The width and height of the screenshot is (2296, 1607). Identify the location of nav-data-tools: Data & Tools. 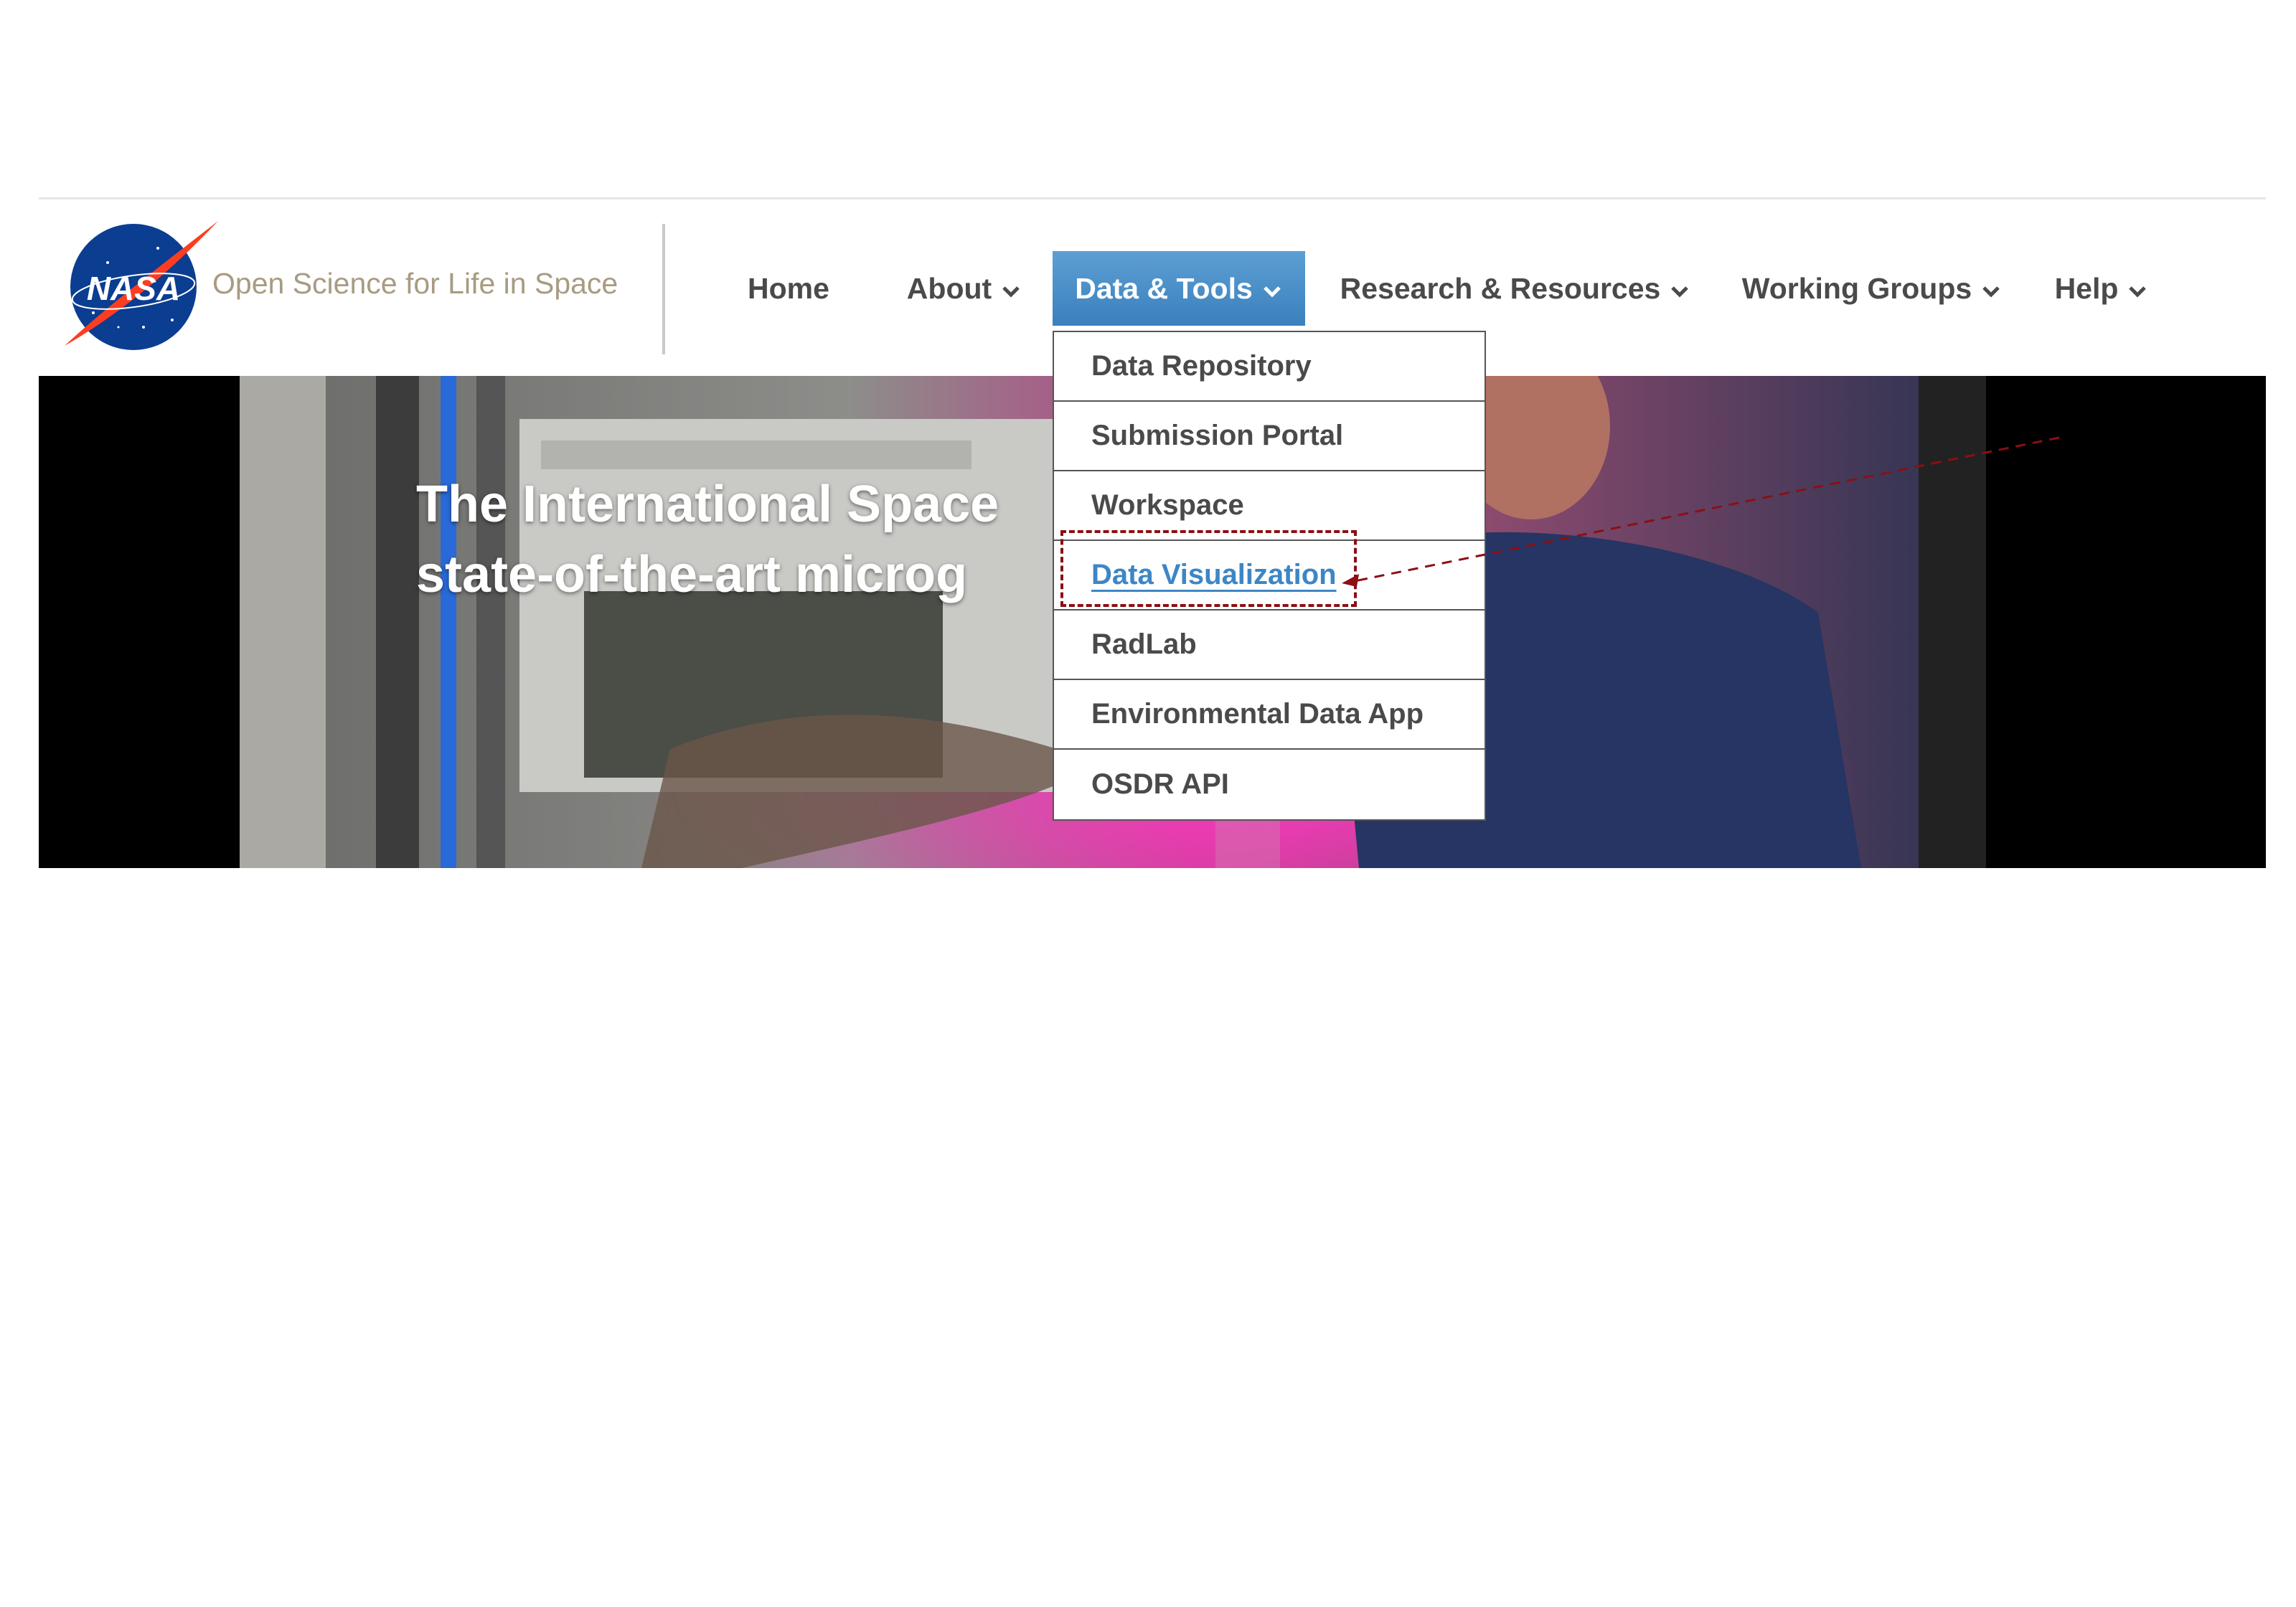
(1179, 288).